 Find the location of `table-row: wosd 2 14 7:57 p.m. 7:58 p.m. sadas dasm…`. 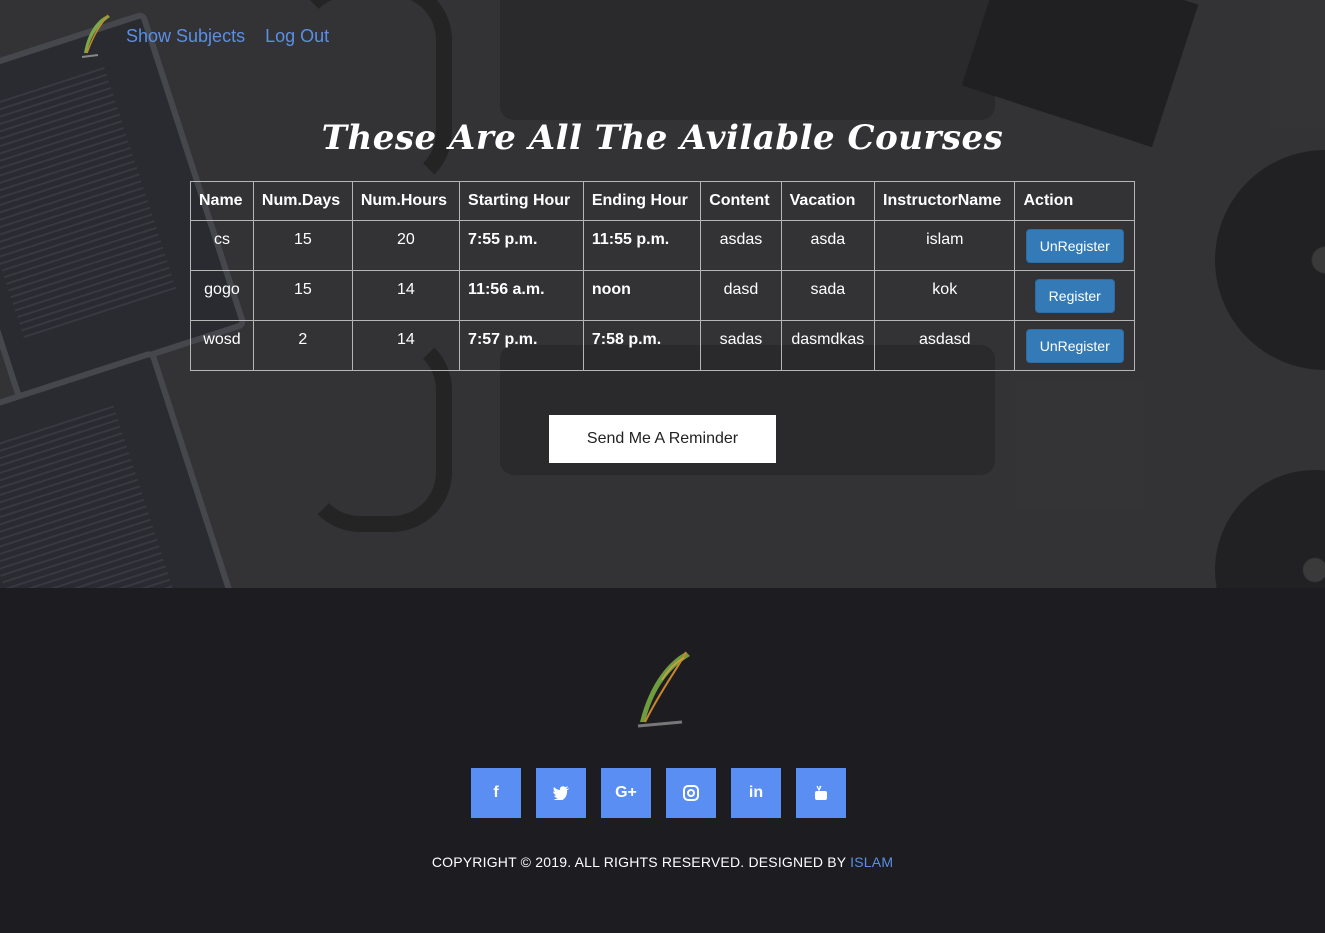

table-row: wosd 2 14 7:57 p.m. 7:58 p.m. sadas dasm… is located at coordinates (662, 345).